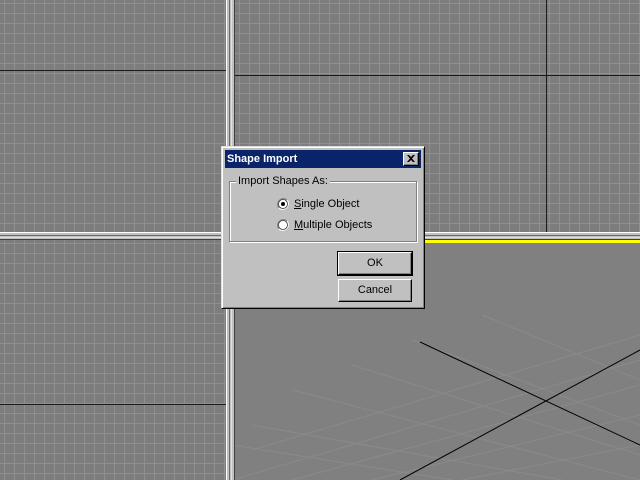 The width and height of the screenshot is (640, 480). What do you see at coordinates (283, 181) in the screenshot?
I see `group-label: Import Shapes As:` at bounding box center [283, 181].